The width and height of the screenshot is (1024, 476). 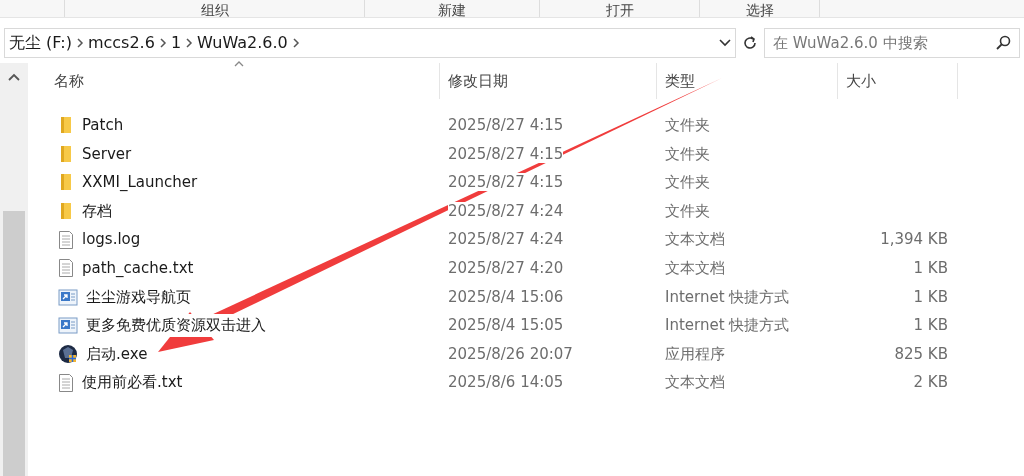 I want to click on sort-ascending-icon, so click(x=239, y=64).